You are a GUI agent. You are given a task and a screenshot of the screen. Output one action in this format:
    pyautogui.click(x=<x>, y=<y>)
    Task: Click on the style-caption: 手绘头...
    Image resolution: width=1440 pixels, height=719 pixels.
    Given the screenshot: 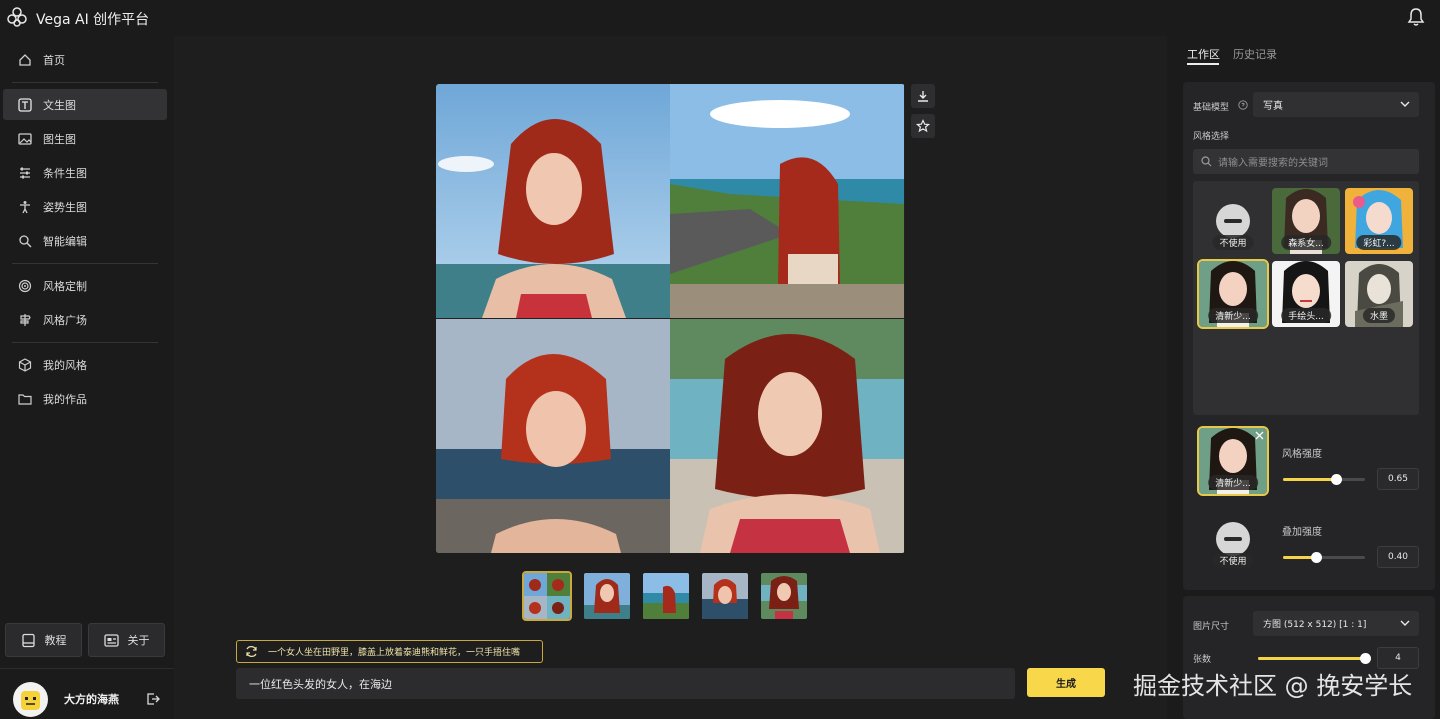 What is the action you would take?
    pyautogui.click(x=1306, y=315)
    